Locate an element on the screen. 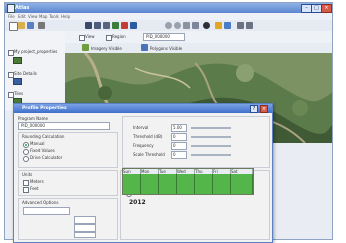 The height and width of the screenshot is (243, 346). select-icon is located at coordinates (195, 25).